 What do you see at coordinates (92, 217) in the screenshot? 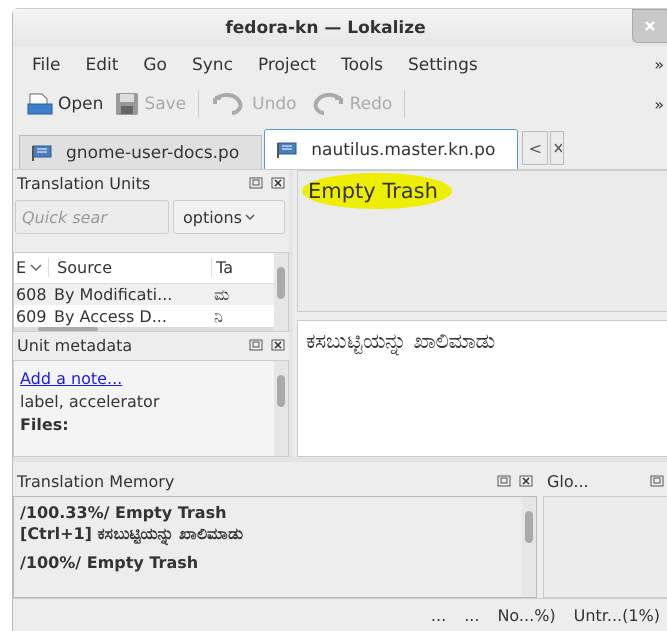
I see `search-field: Quick sear` at bounding box center [92, 217].